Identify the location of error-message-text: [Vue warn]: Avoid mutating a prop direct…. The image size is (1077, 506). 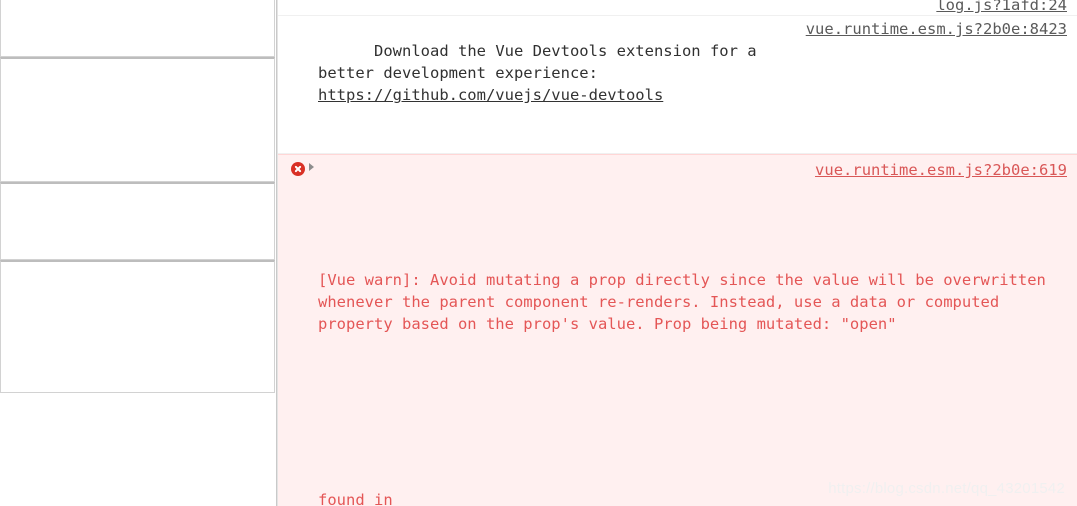
(687, 302).